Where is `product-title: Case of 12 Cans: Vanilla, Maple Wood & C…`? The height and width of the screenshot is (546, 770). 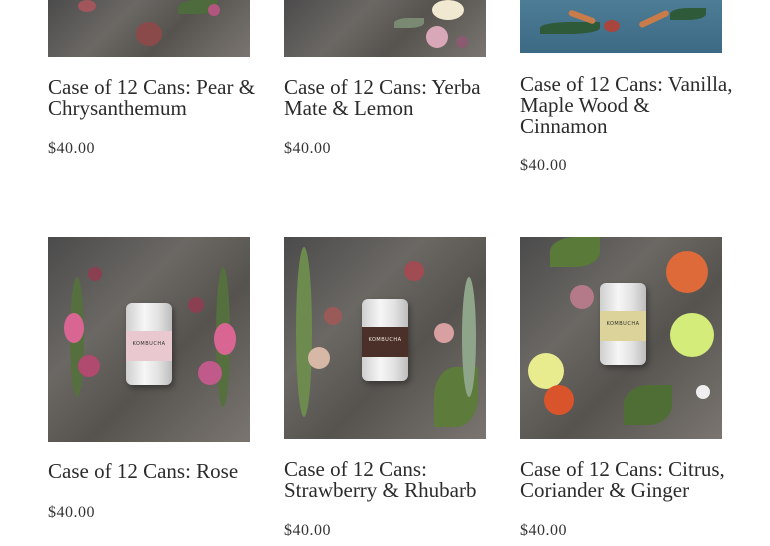 product-title: Case of 12 Cans: Vanilla, Maple Wood & C… is located at coordinates (627, 105).